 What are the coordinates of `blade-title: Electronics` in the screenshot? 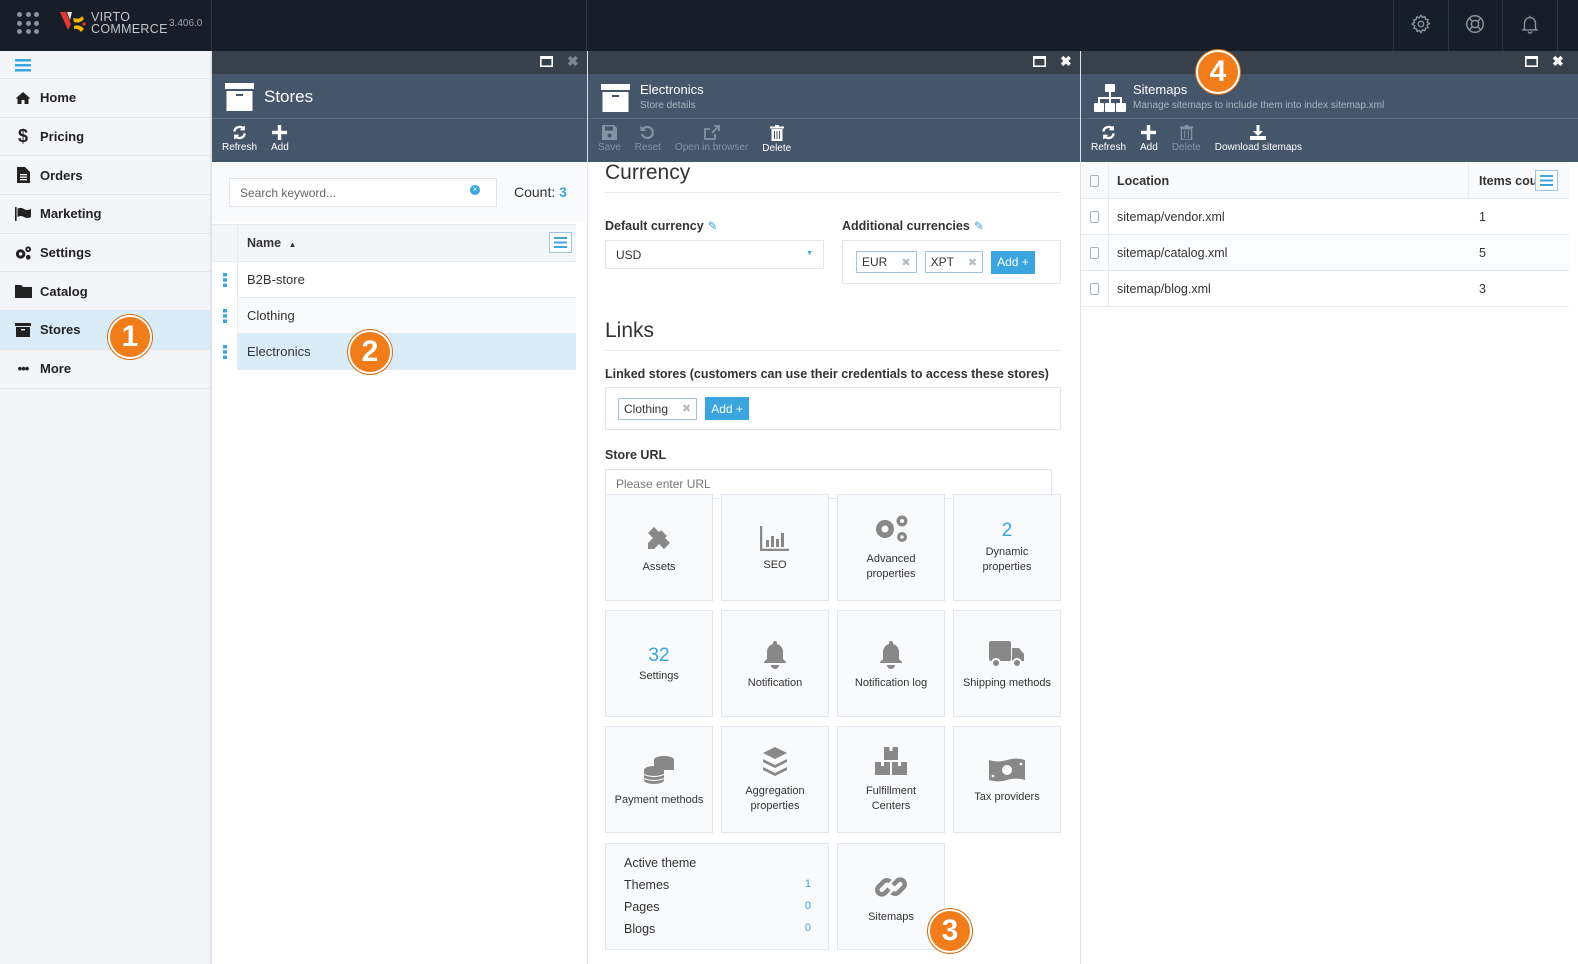 It's located at (672, 89).